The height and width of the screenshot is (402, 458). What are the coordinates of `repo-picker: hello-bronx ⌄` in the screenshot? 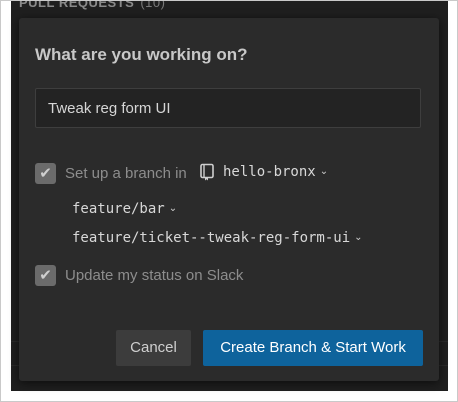 It's located at (263, 172).